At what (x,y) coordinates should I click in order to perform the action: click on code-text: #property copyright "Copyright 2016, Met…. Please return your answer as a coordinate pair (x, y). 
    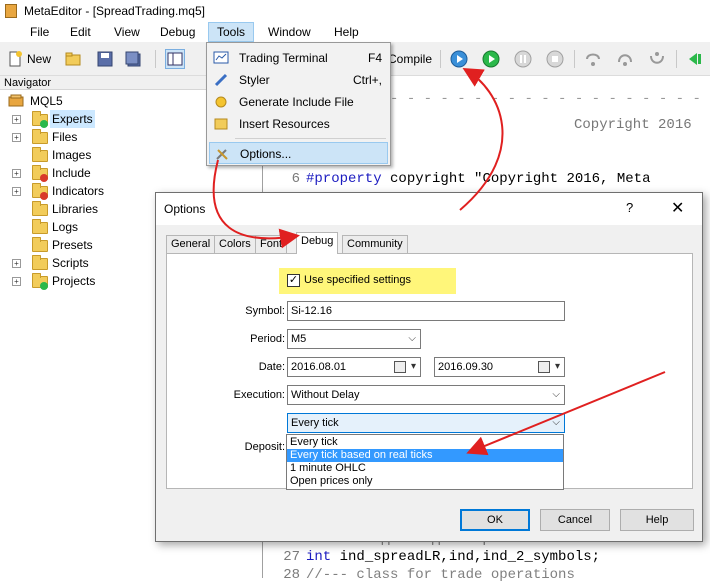
    Looking at the image, I should click on (478, 179).